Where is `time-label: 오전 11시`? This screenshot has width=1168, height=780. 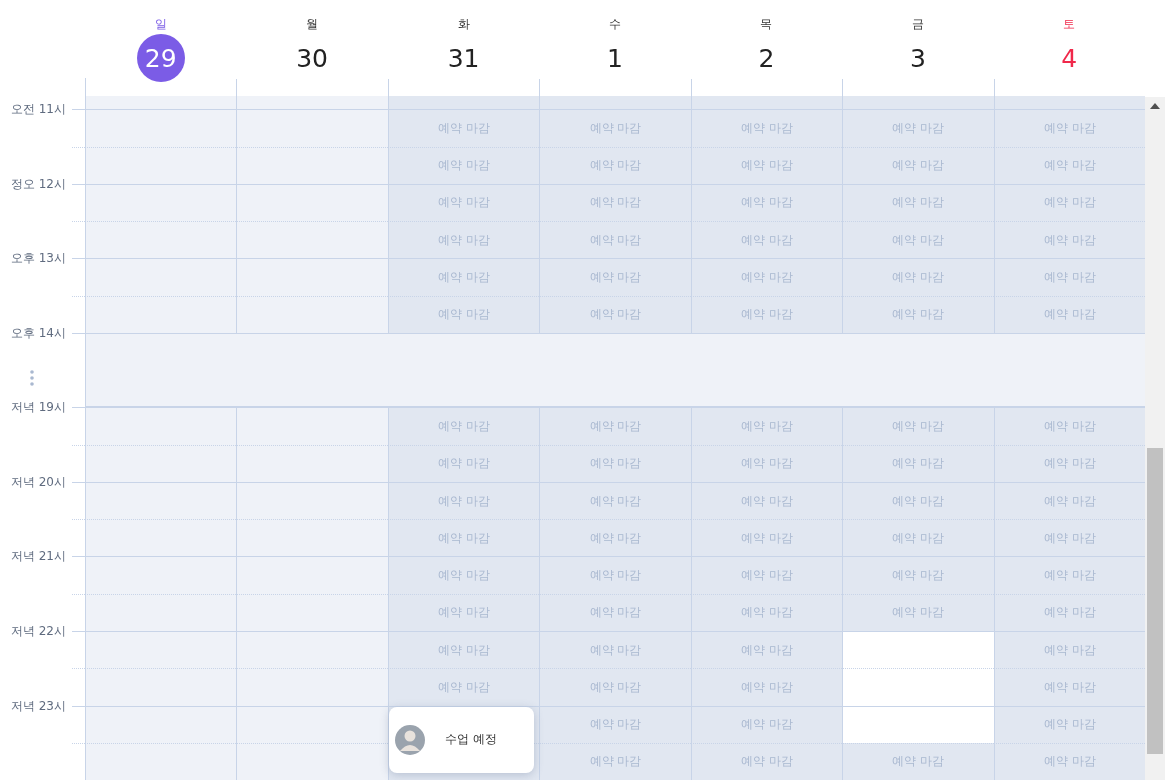 time-label: 오전 11시 is located at coordinates (38, 110).